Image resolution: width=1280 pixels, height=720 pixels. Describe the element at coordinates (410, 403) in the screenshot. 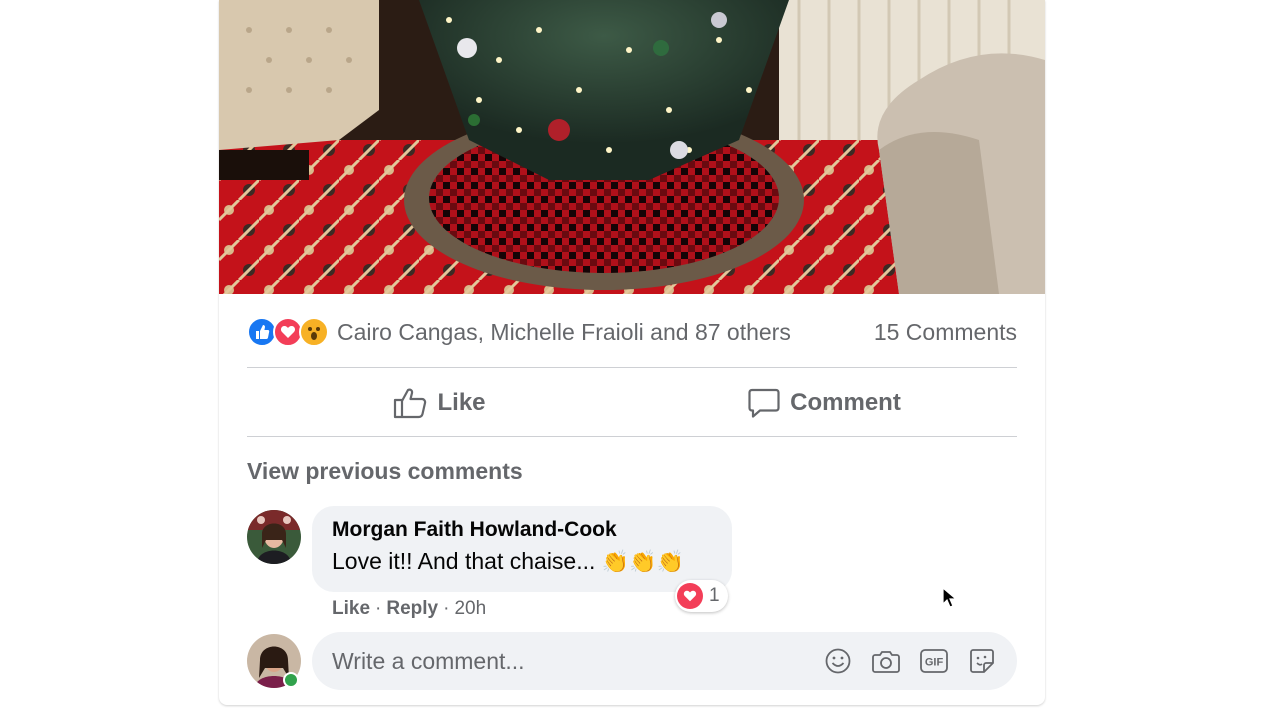

I see `thumbs-up-icon` at that location.